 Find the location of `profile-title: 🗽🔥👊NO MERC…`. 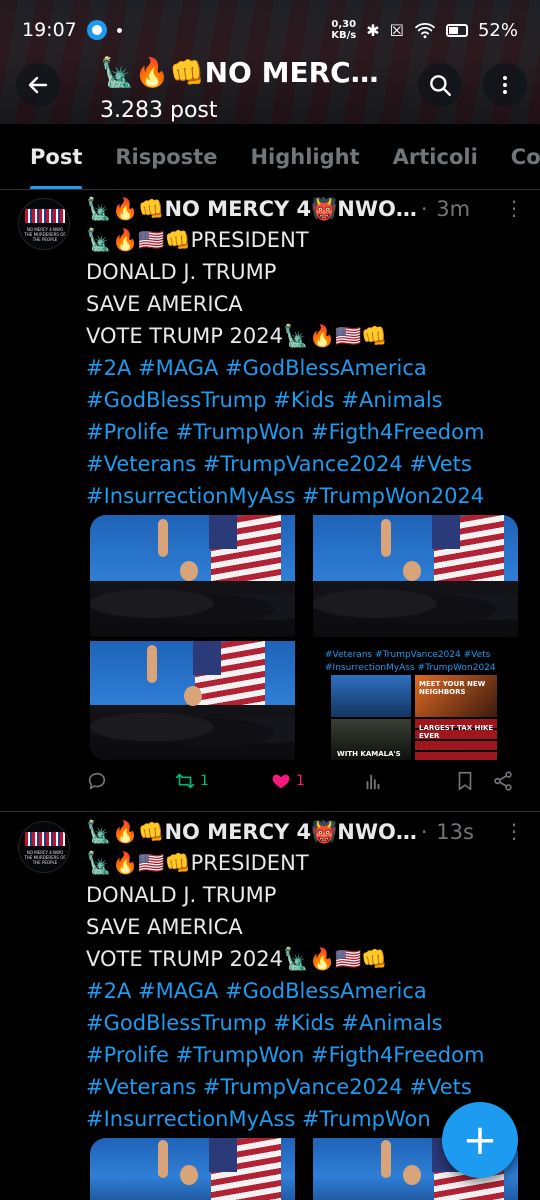

profile-title: 🗽🔥👊NO MERC… is located at coordinates (239, 72).